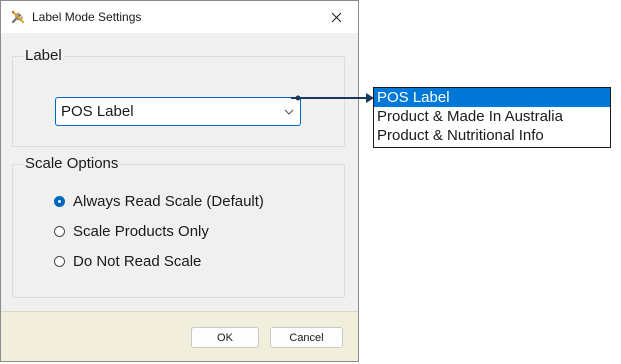 This screenshot has height=364, width=621. Describe the element at coordinates (298, 98) in the screenshot. I see `connector-dot` at that location.